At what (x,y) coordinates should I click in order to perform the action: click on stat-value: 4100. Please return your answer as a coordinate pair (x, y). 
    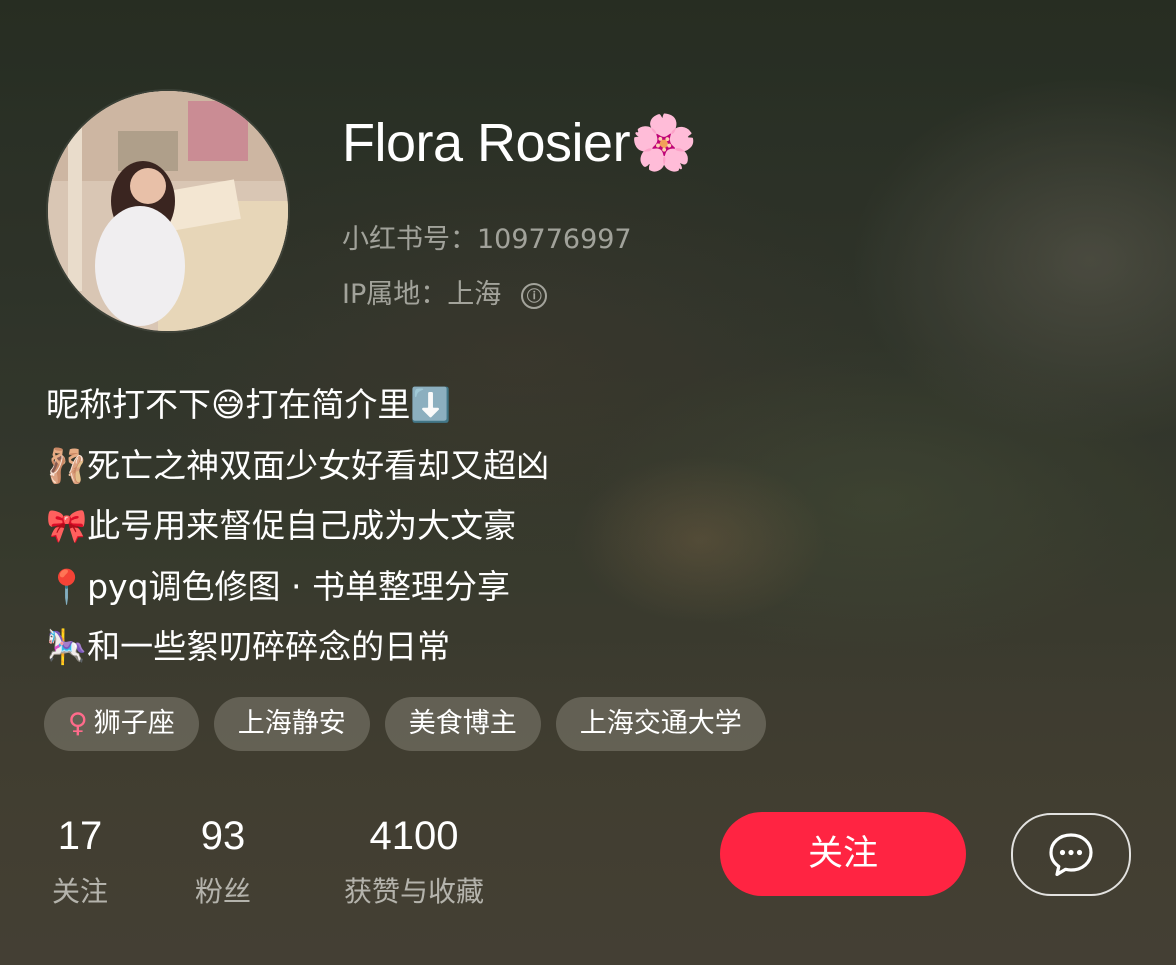
    Looking at the image, I should click on (414, 836).